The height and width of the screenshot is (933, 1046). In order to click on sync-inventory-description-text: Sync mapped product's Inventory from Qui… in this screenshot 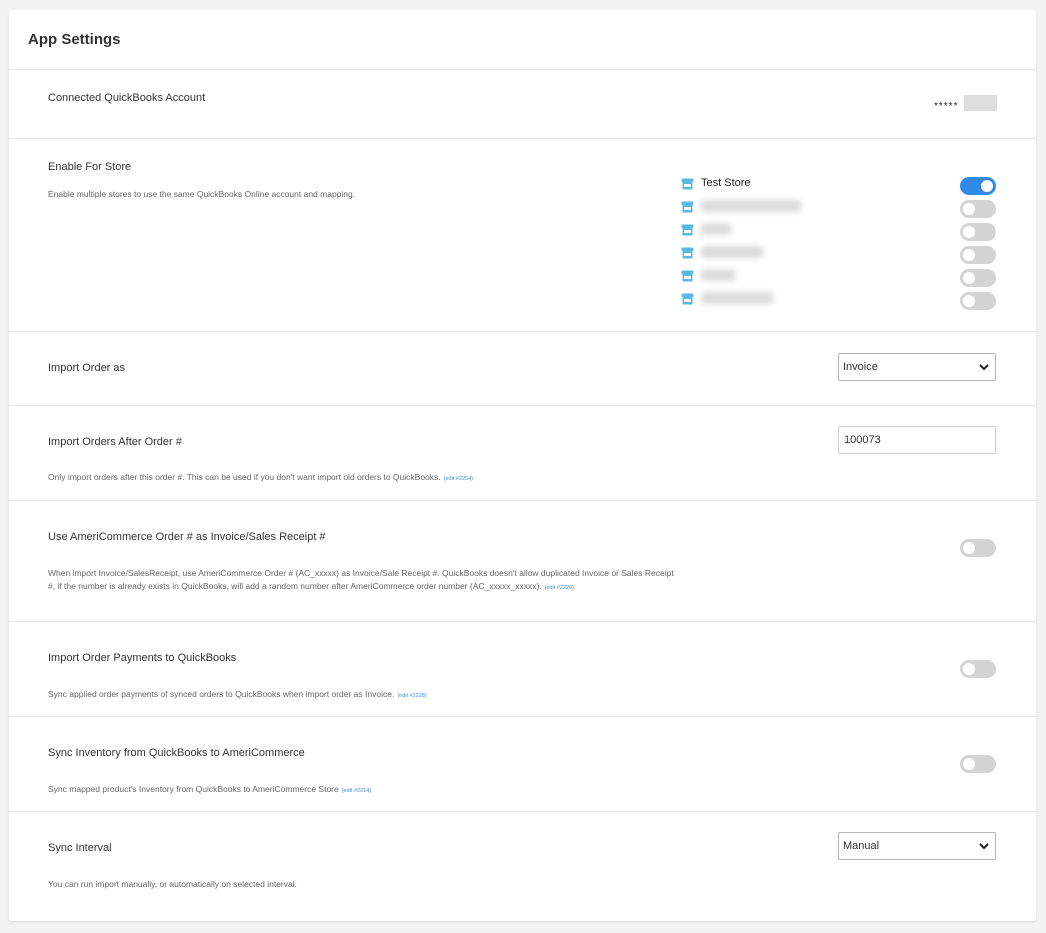, I will do `click(193, 789)`.